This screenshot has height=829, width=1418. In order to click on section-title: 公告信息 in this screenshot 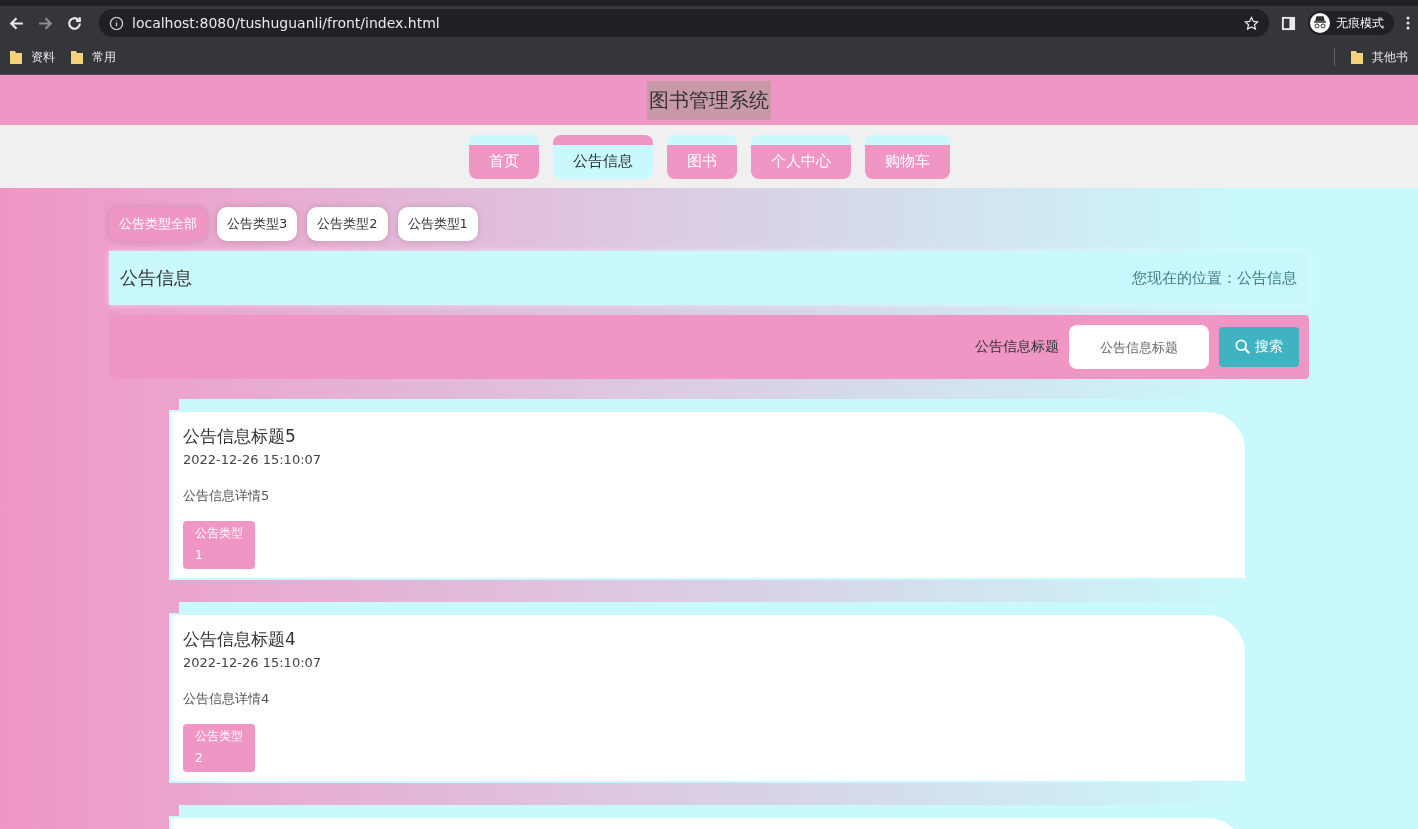, I will do `click(156, 278)`.